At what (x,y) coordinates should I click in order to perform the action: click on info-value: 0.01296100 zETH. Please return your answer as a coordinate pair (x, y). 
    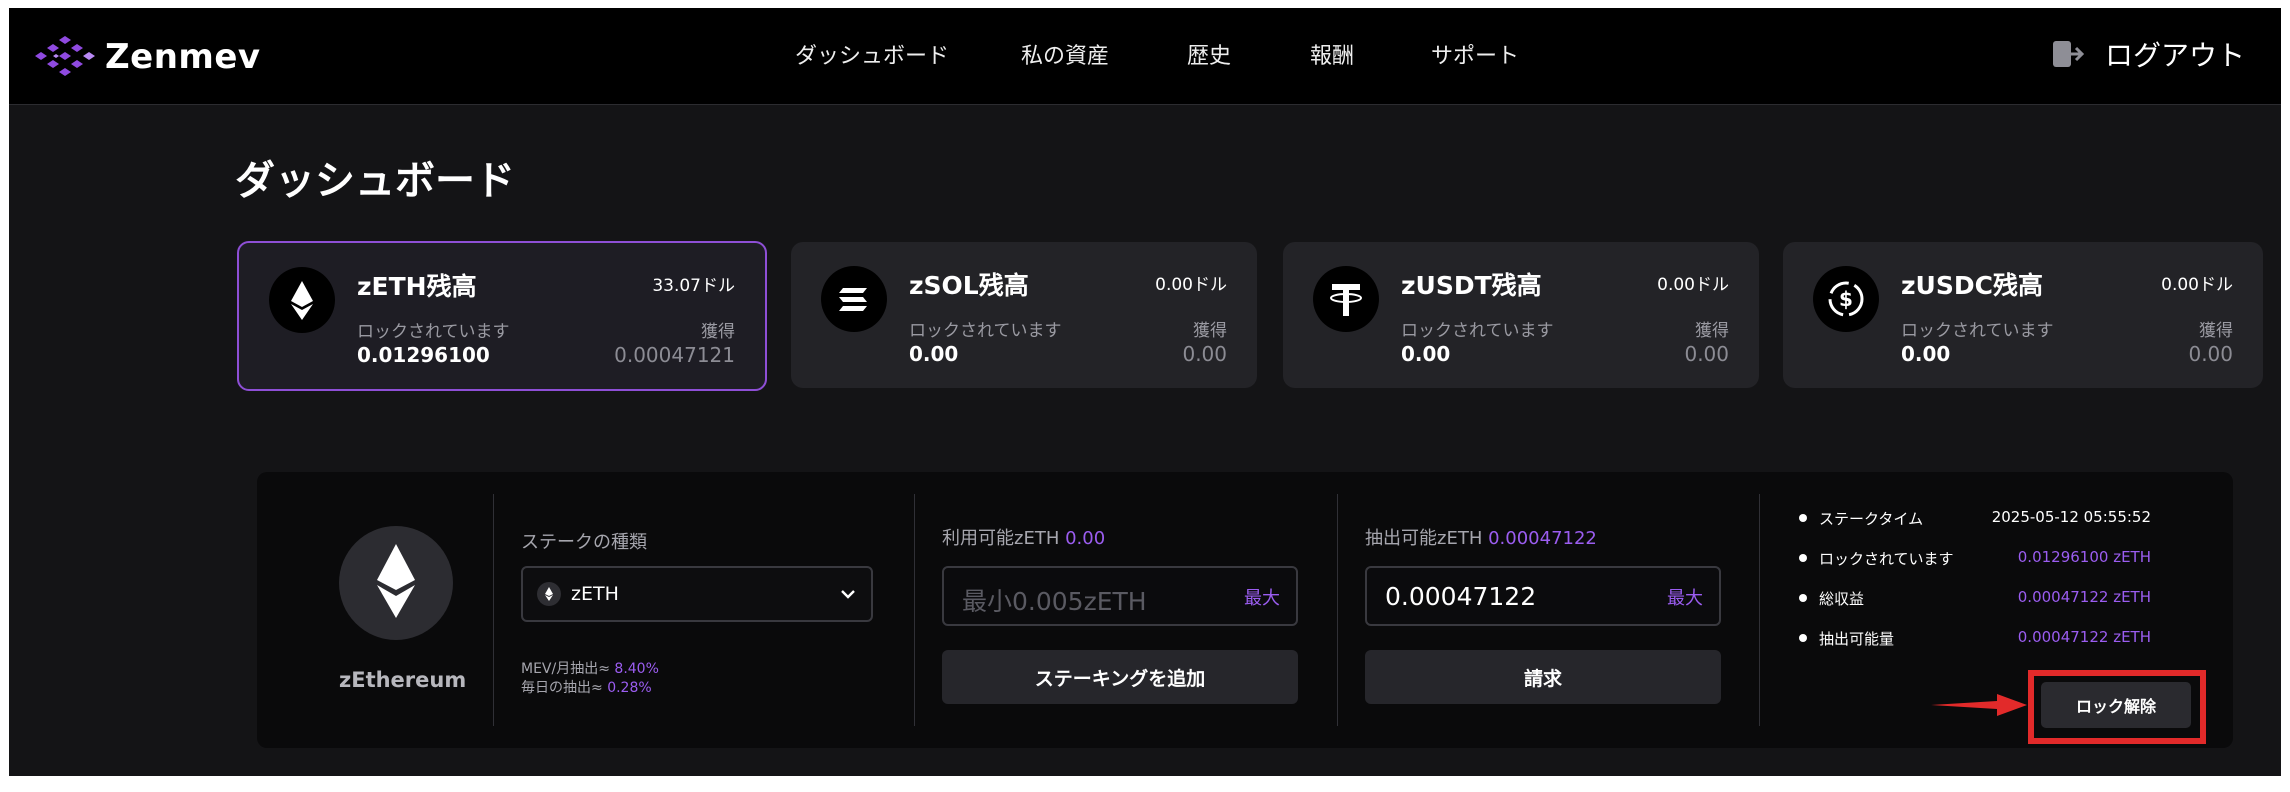
    Looking at the image, I should click on (2084, 557).